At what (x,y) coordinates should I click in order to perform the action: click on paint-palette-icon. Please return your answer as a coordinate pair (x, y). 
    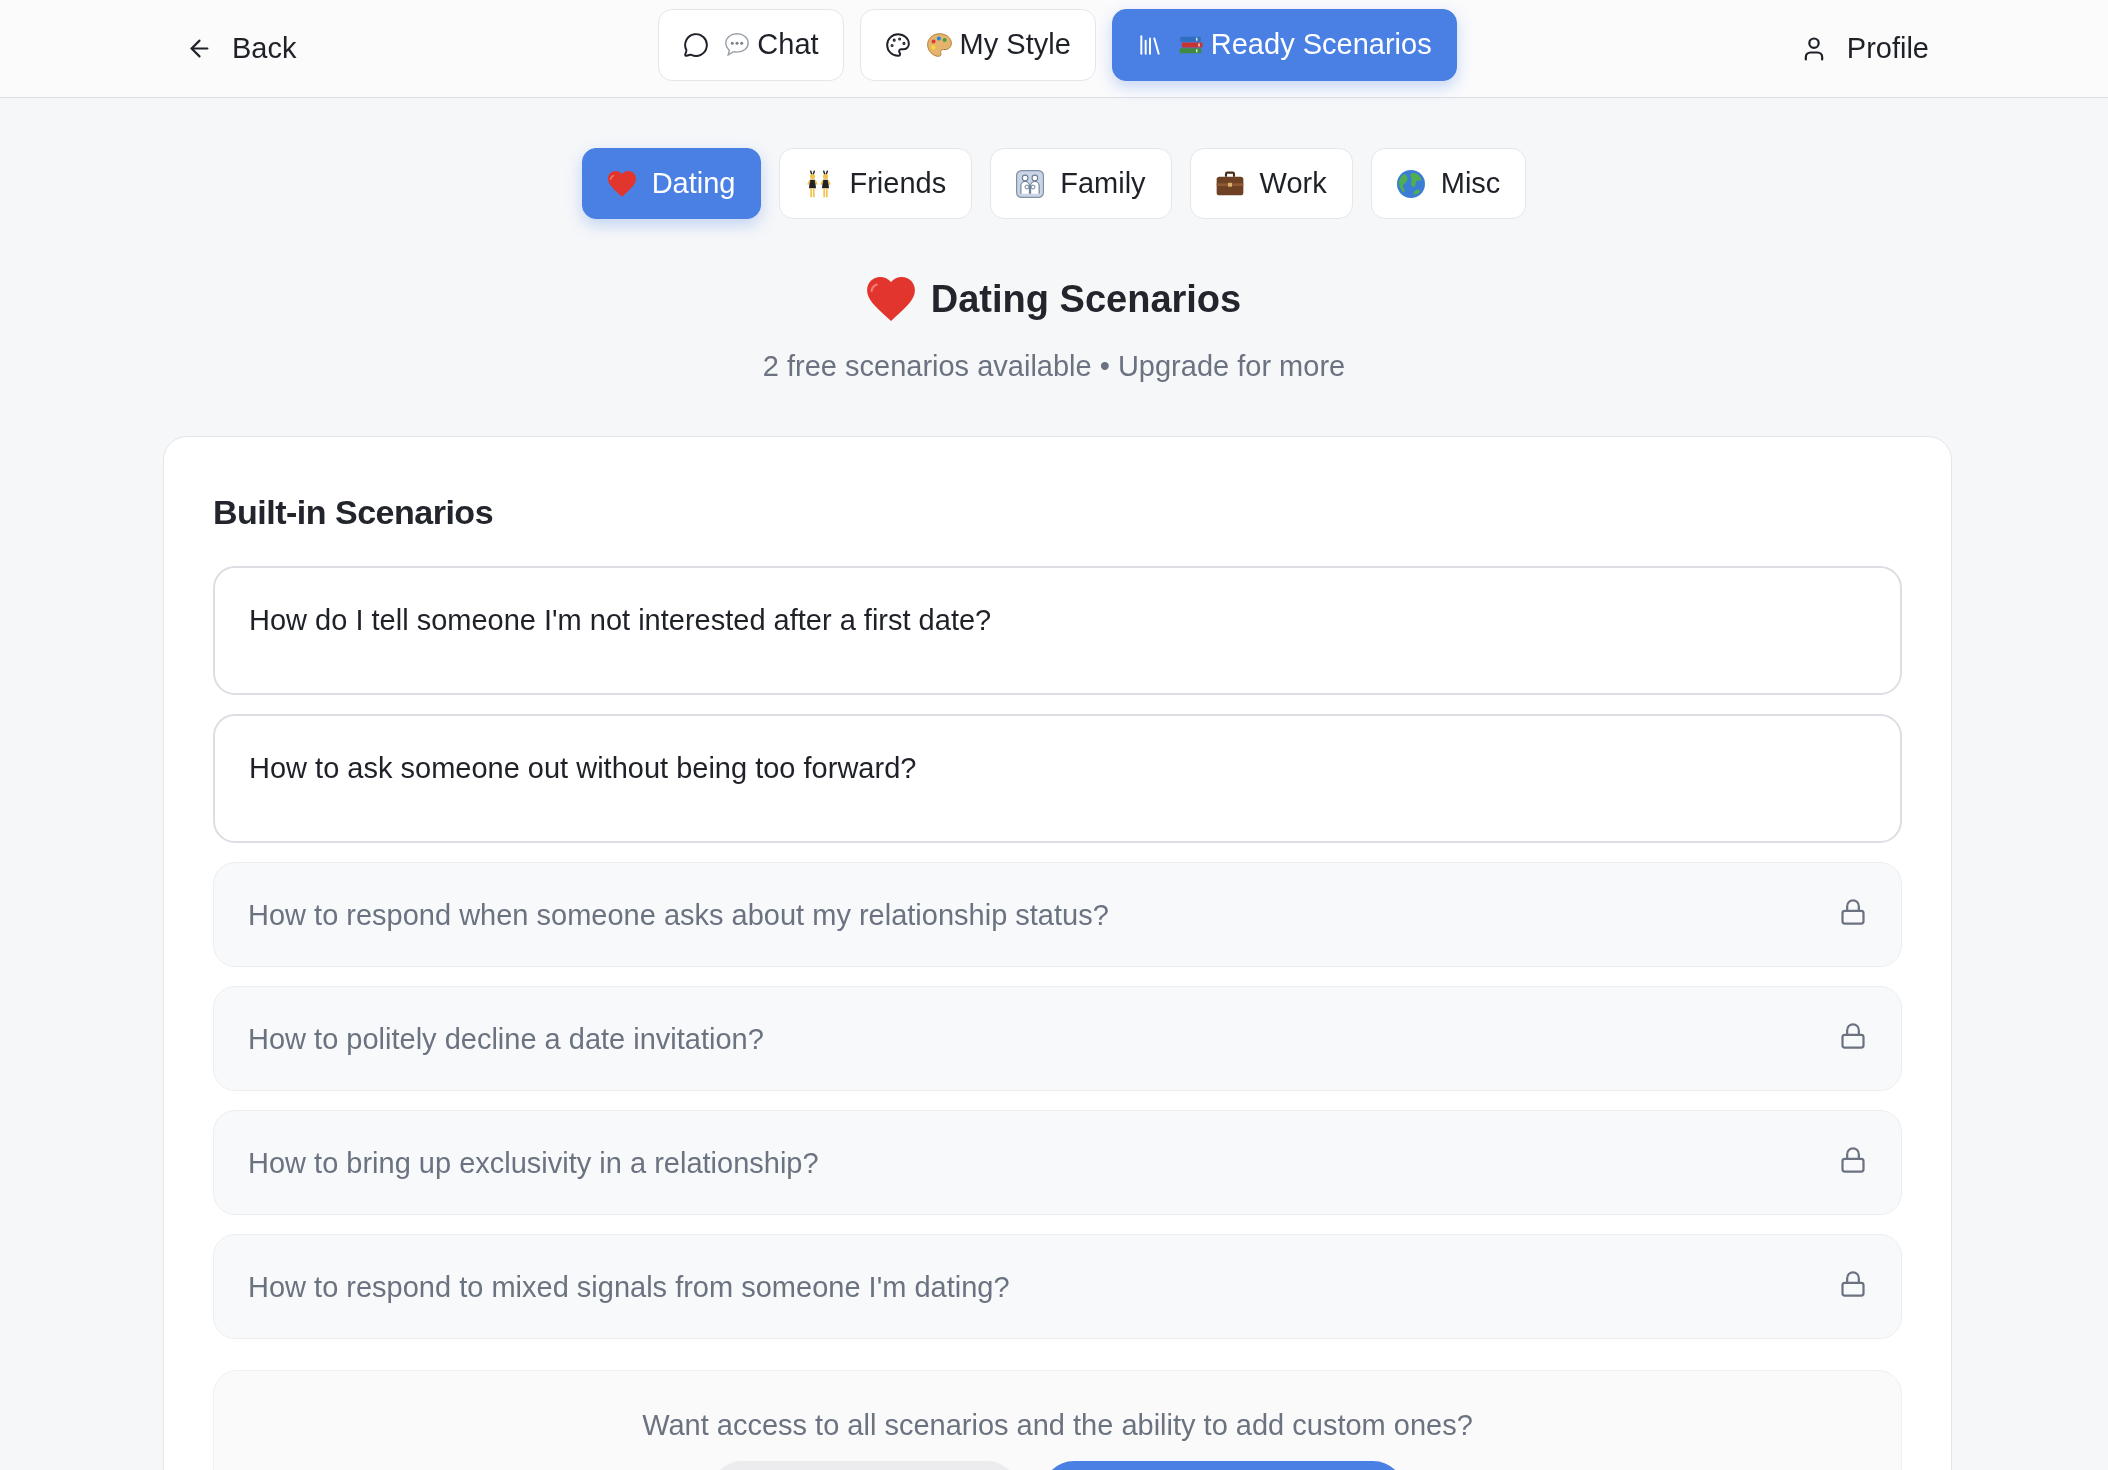
    Looking at the image, I should click on (939, 44).